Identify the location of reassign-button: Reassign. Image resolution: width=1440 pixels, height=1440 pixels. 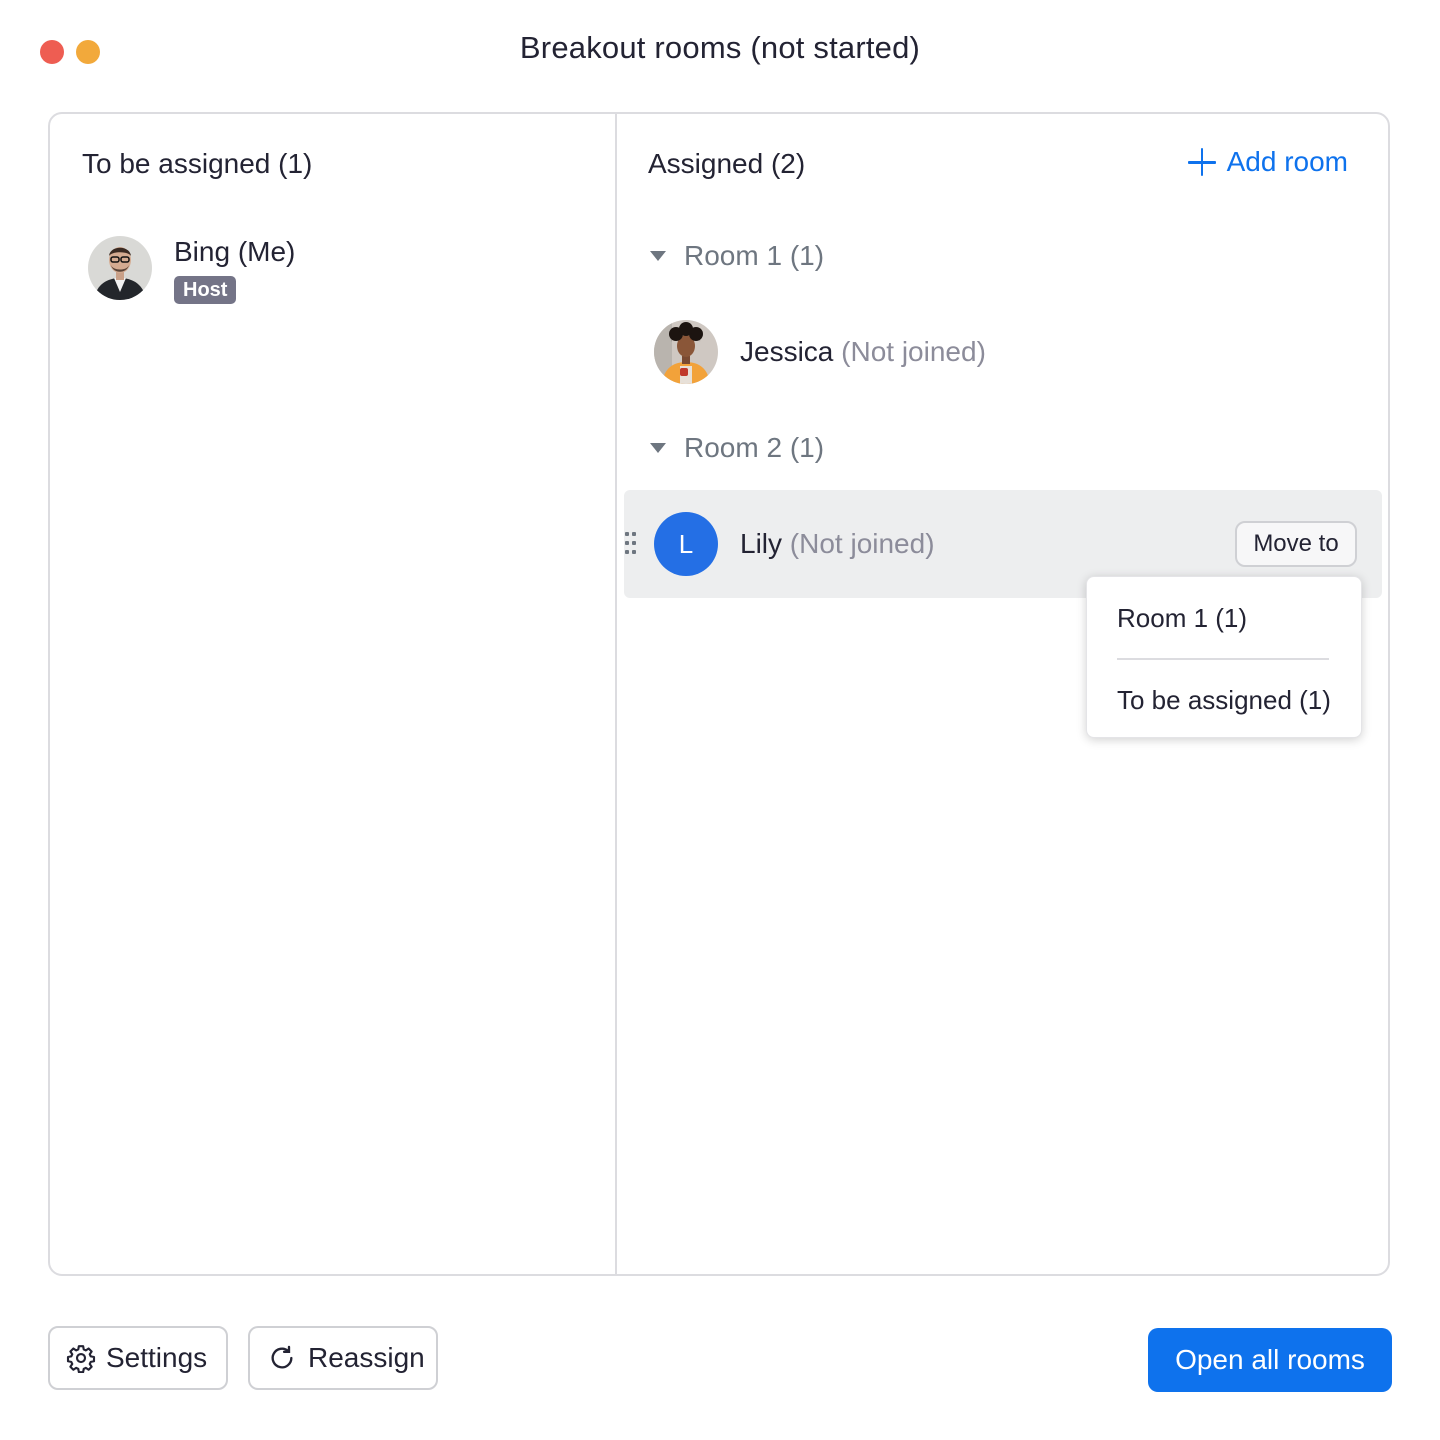
(343, 1358).